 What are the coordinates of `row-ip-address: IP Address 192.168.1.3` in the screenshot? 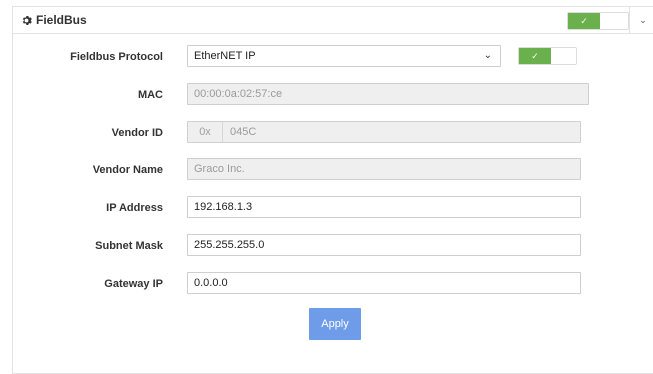 It's located at (328, 208).